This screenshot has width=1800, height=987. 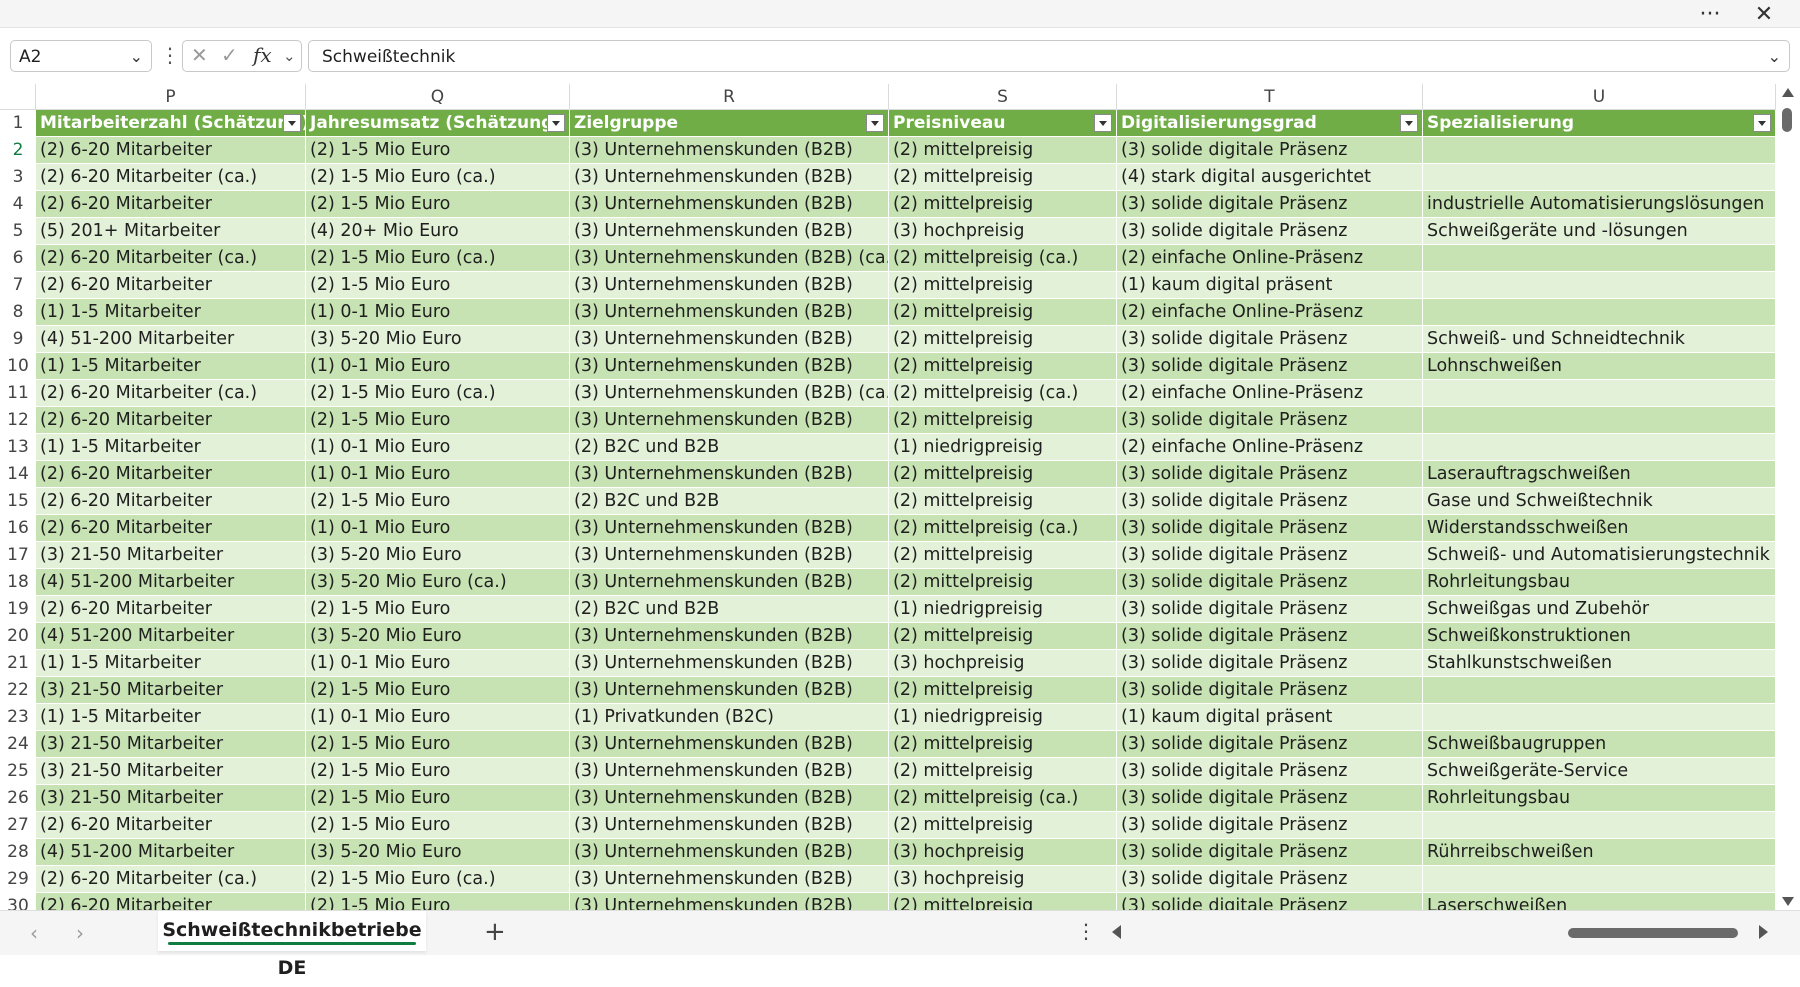 What do you see at coordinates (438, 97) in the screenshot?
I see `column-header-q: Q` at bounding box center [438, 97].